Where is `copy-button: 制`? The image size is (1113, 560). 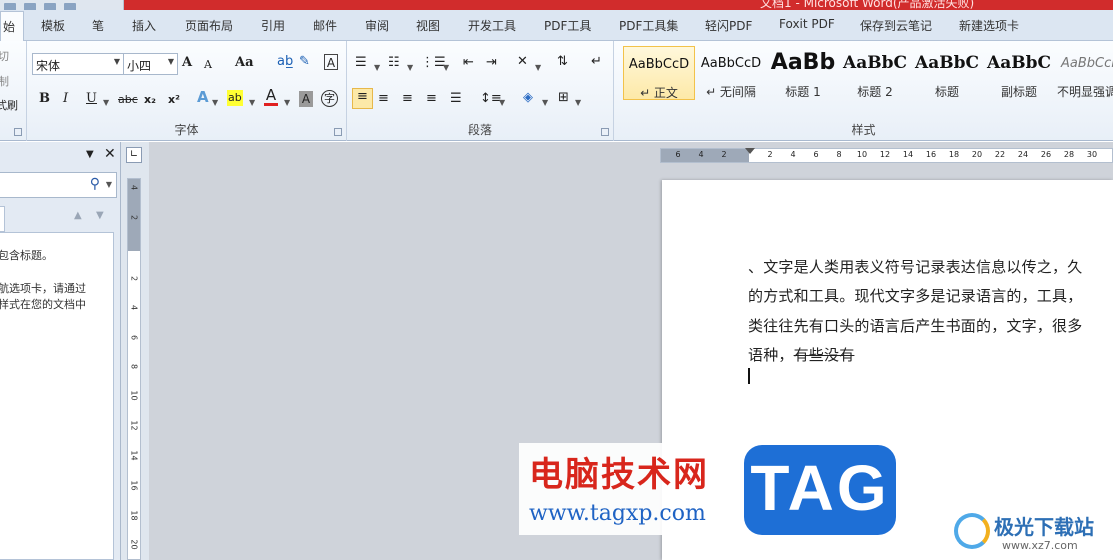 copy-button: 制 is located at coordinates (4, 82).